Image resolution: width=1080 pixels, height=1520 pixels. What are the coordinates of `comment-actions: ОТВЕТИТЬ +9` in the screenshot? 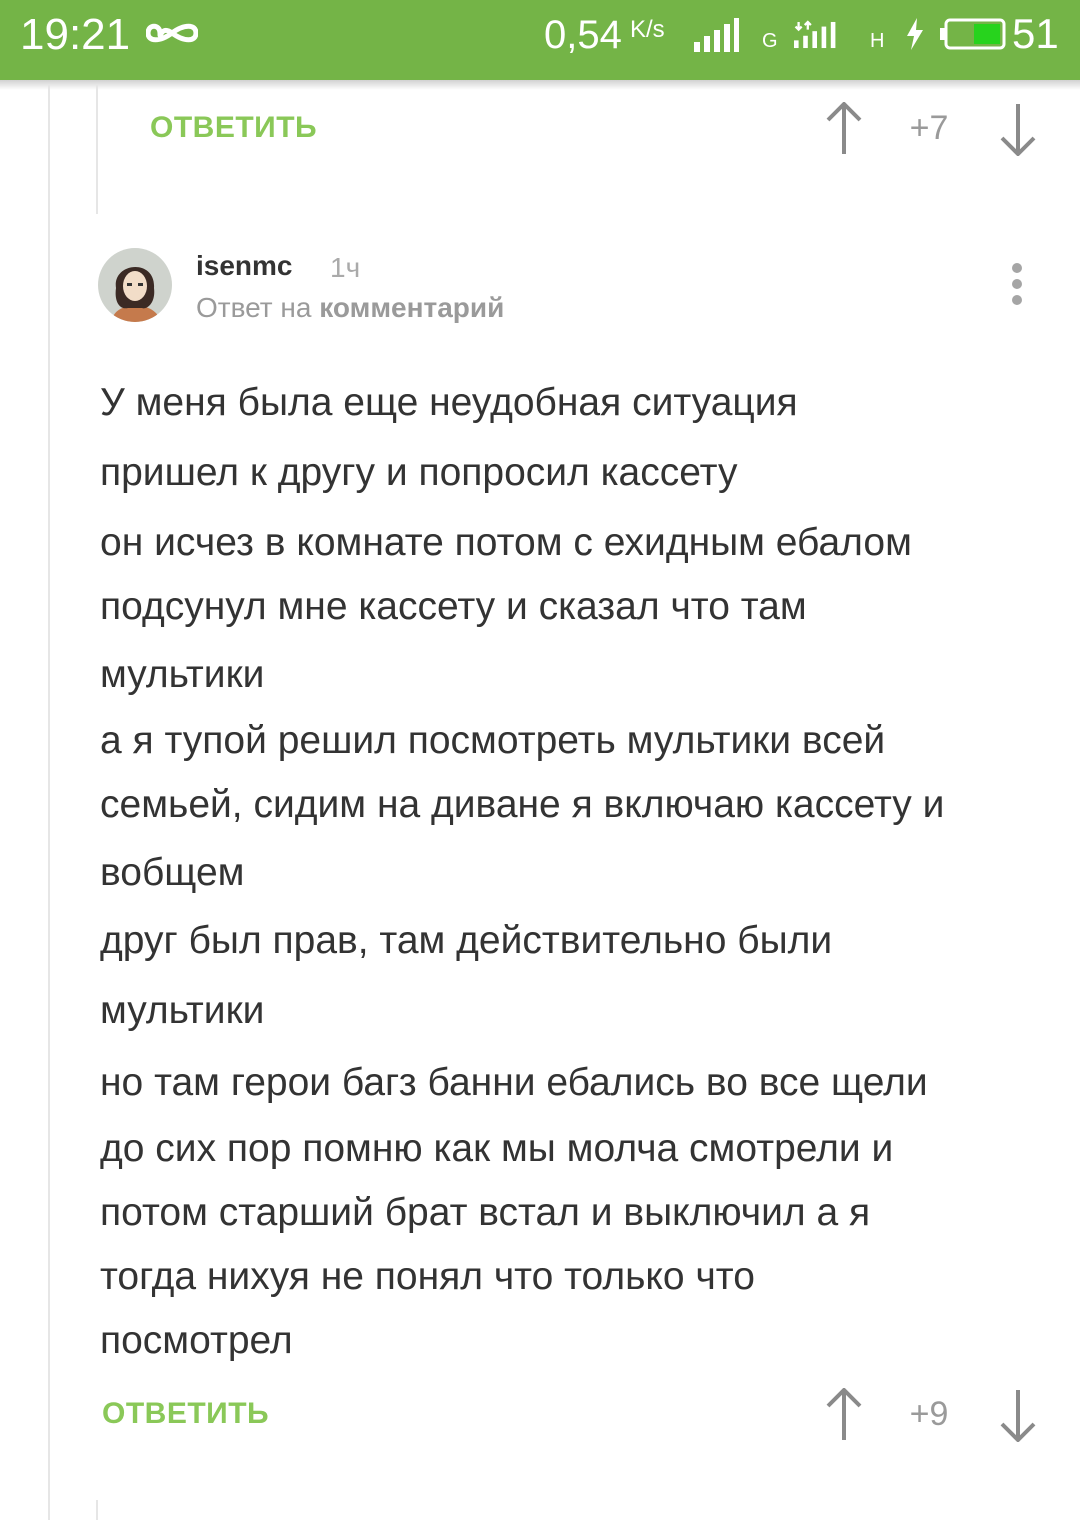 It's located at (540, 1416).